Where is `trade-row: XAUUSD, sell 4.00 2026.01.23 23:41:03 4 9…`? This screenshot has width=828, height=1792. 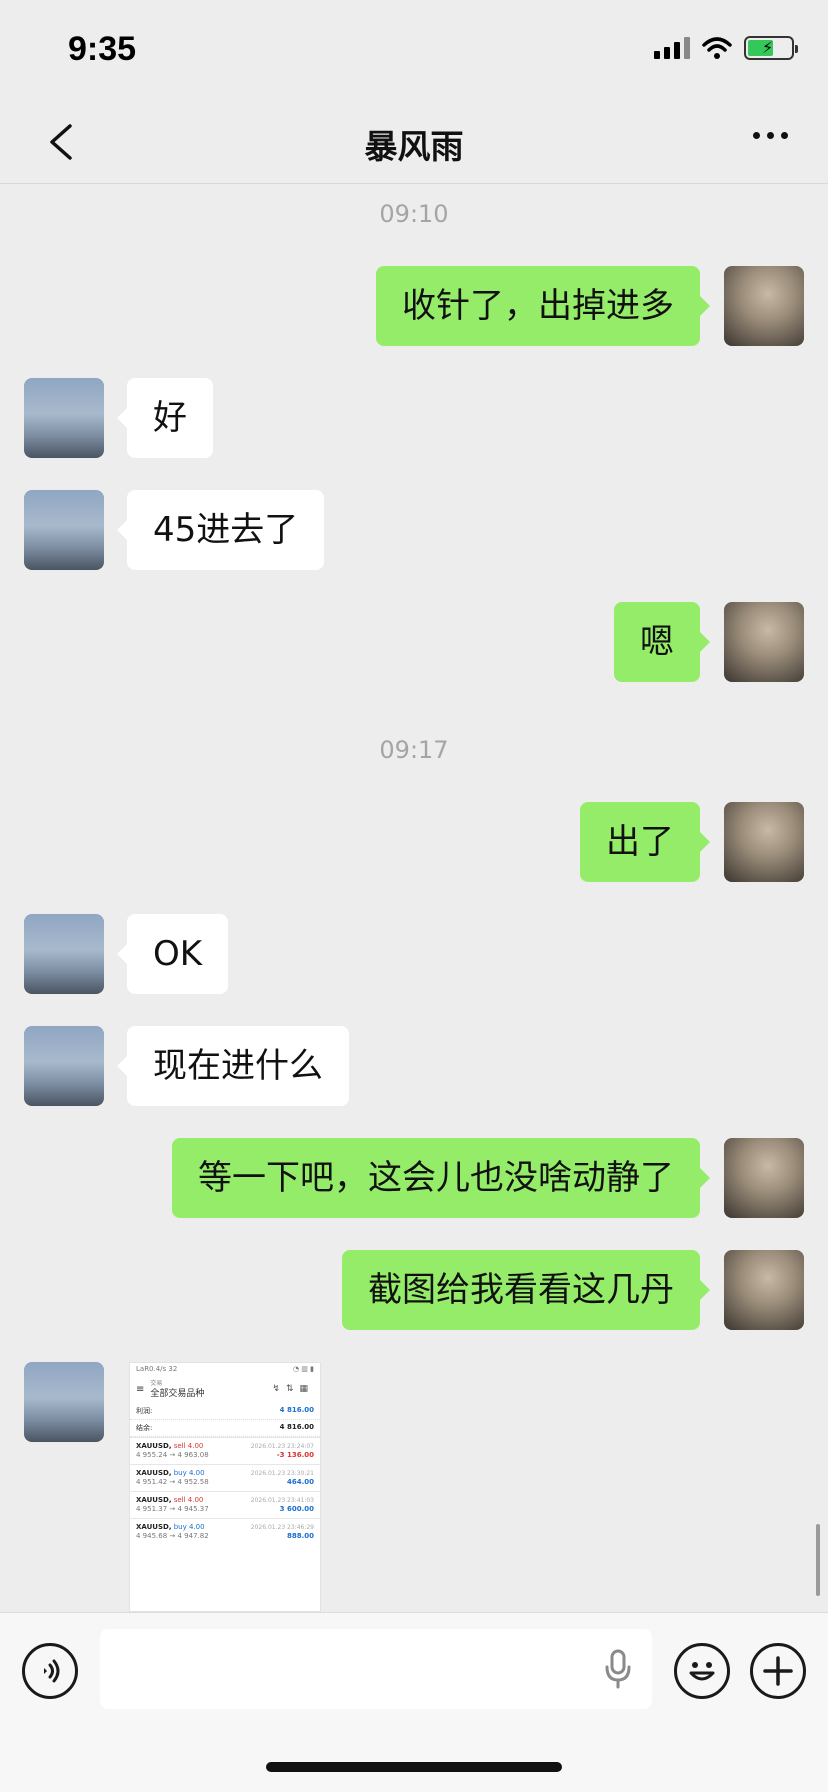
trade-row: XAUUSD, sell 4.00 2026.01.23 23:41:03 4 9… is located at coordinates (225, 1504).